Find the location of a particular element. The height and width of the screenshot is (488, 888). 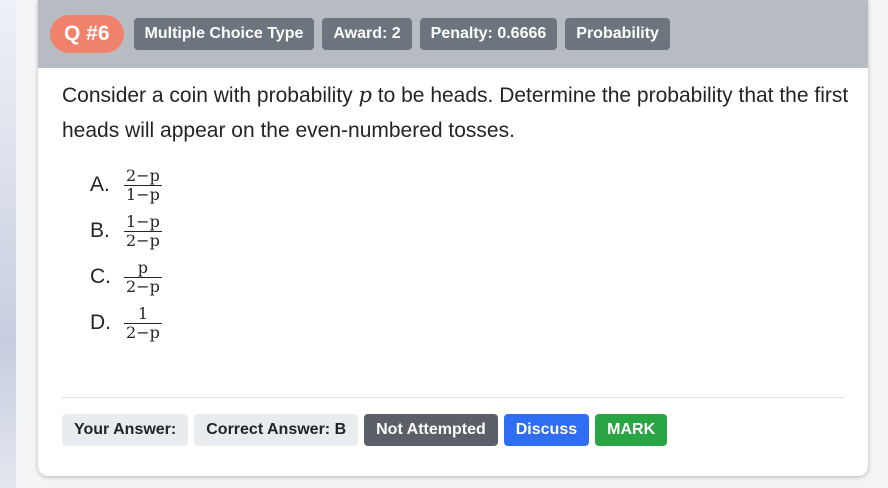

option-c-label: C. is located at coordinates (100, 276).